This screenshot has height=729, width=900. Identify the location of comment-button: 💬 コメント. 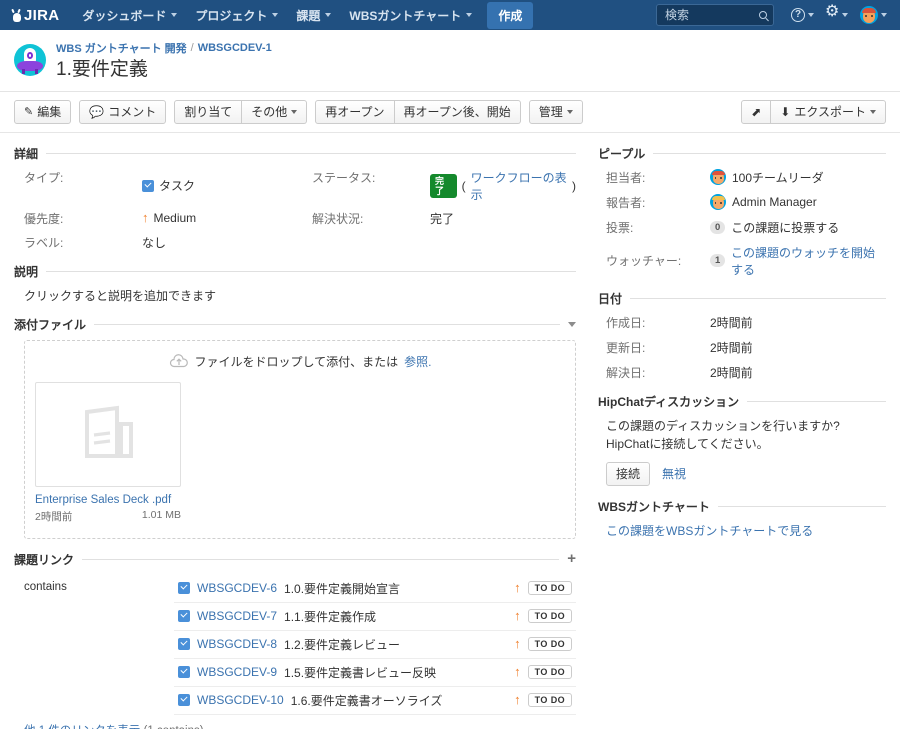
(123, 111).